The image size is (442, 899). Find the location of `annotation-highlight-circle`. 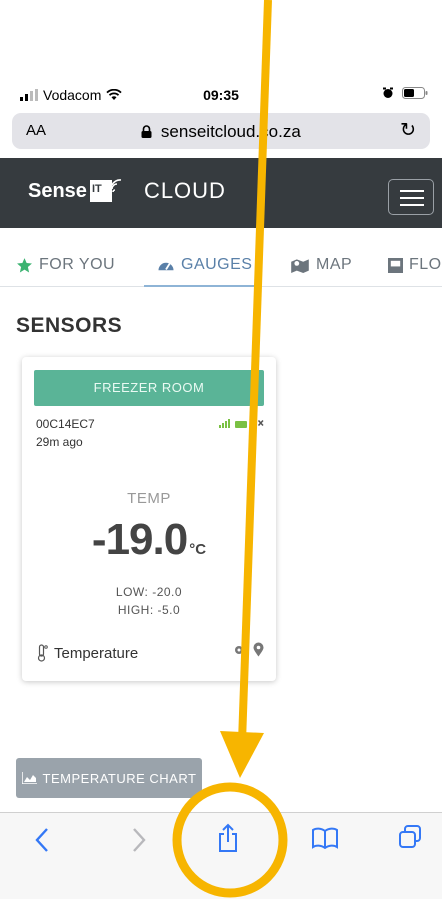

annotation-highlight-circle is located at coordinates (230, 840).